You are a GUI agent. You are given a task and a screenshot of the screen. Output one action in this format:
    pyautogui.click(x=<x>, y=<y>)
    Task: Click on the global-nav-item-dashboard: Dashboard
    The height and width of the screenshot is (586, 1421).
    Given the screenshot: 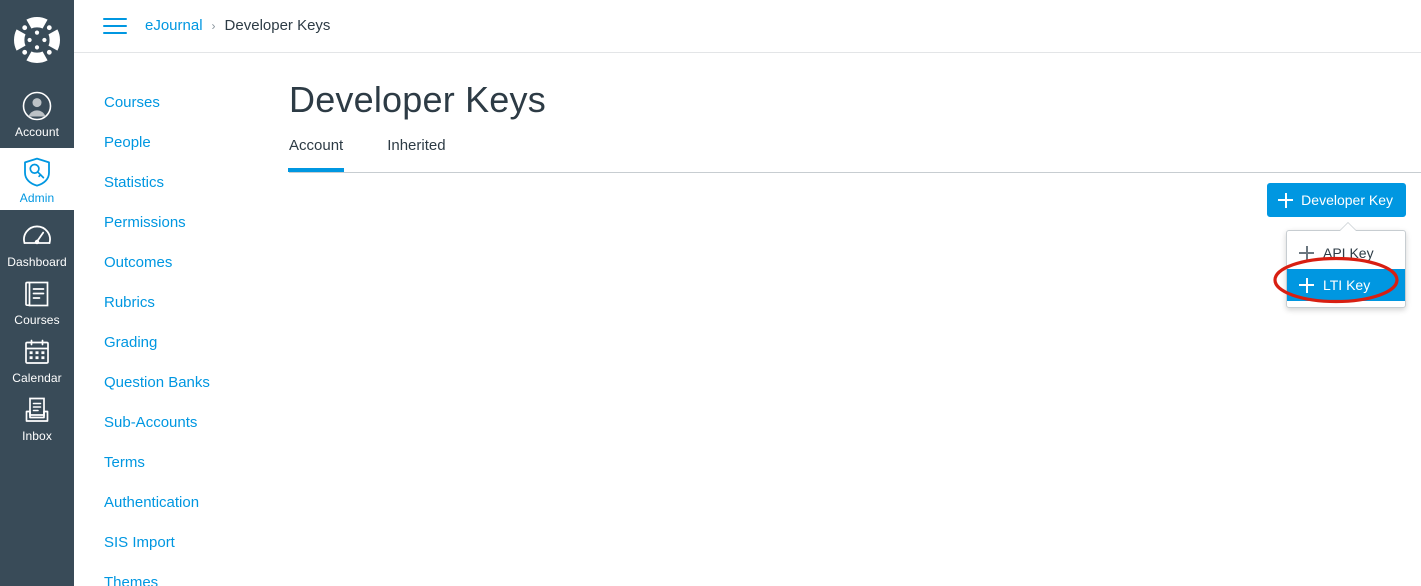 What is the action you would take?
    pyautogui.click(x=37, y=241)
    